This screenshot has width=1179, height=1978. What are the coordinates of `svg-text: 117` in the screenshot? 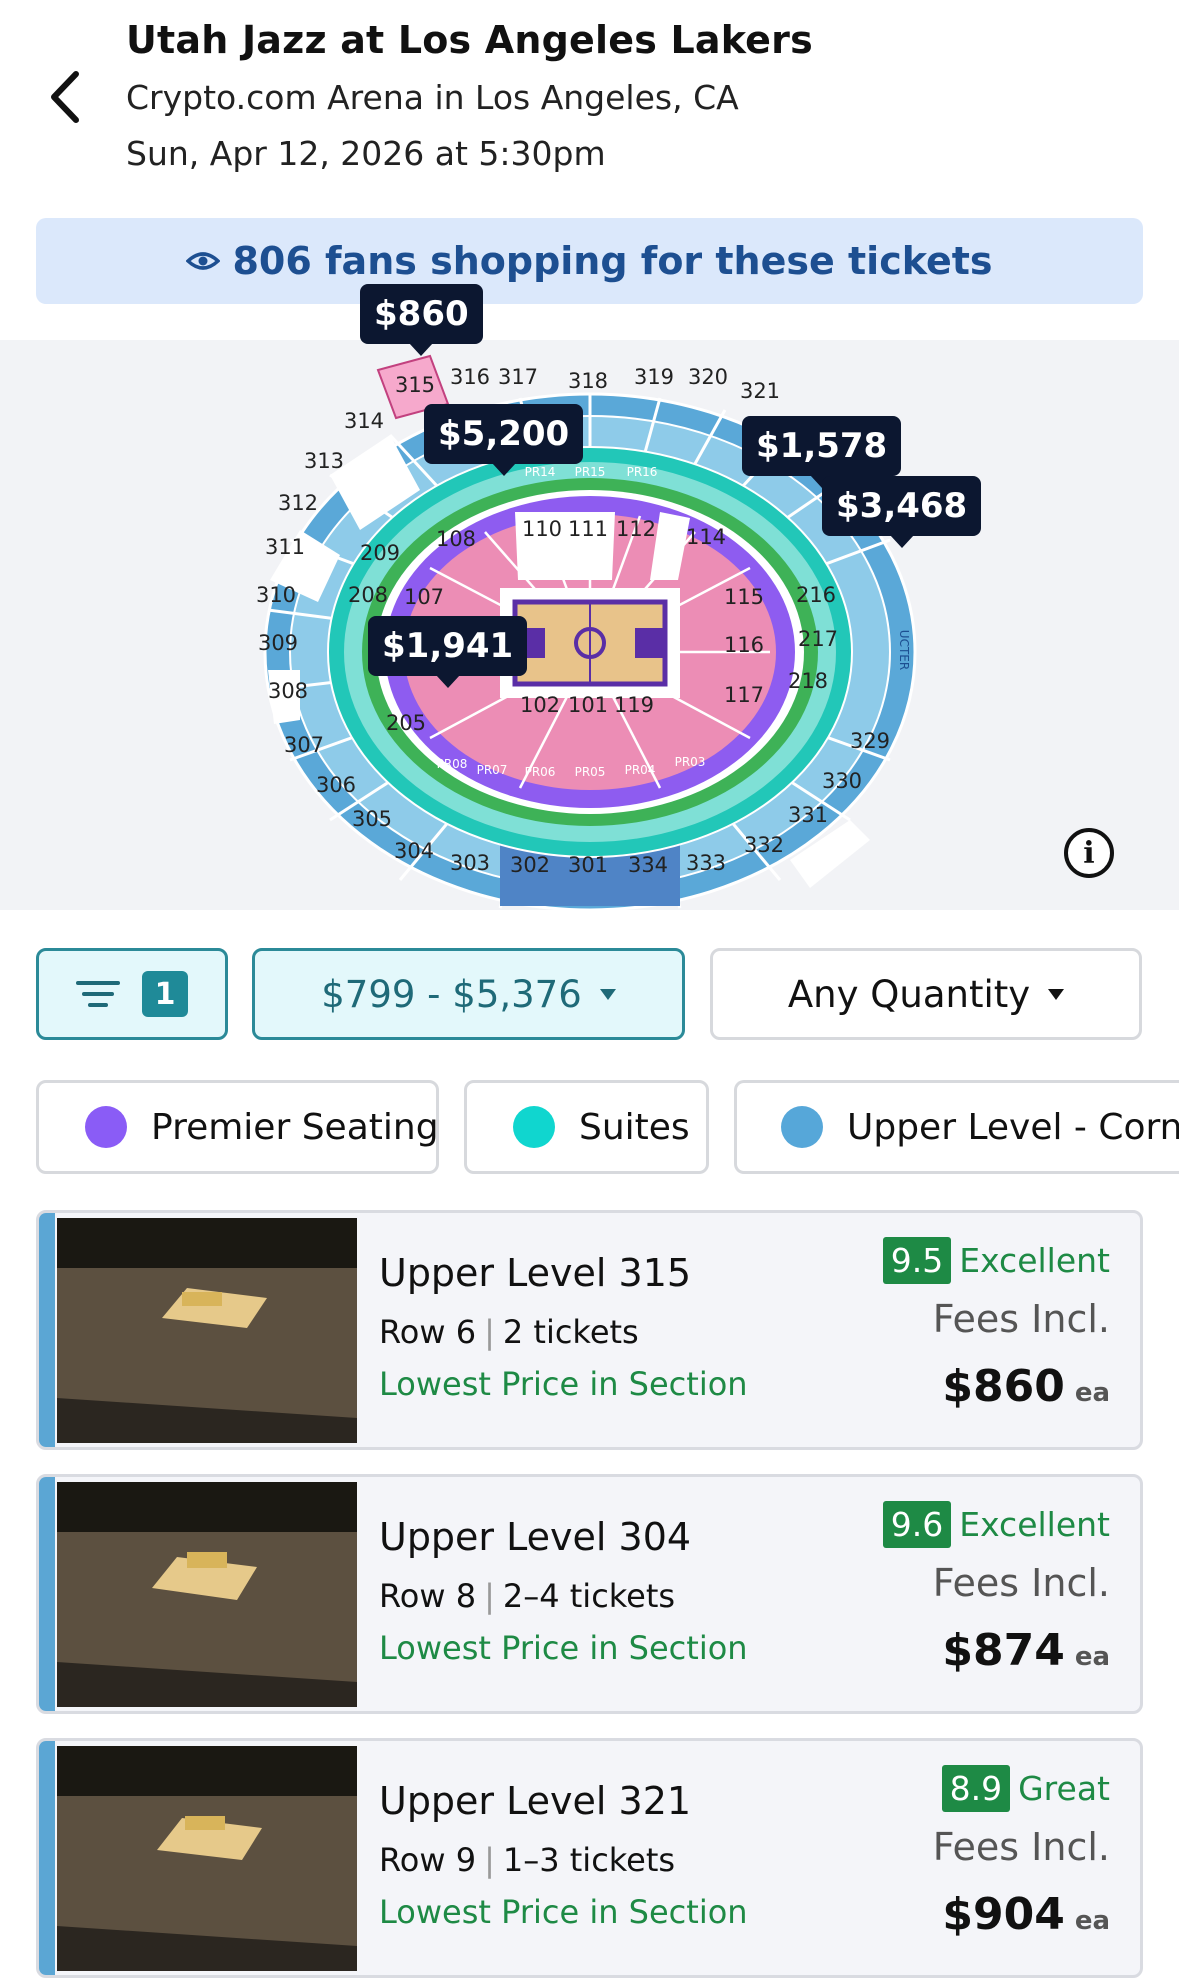 It's located at (744, 695).